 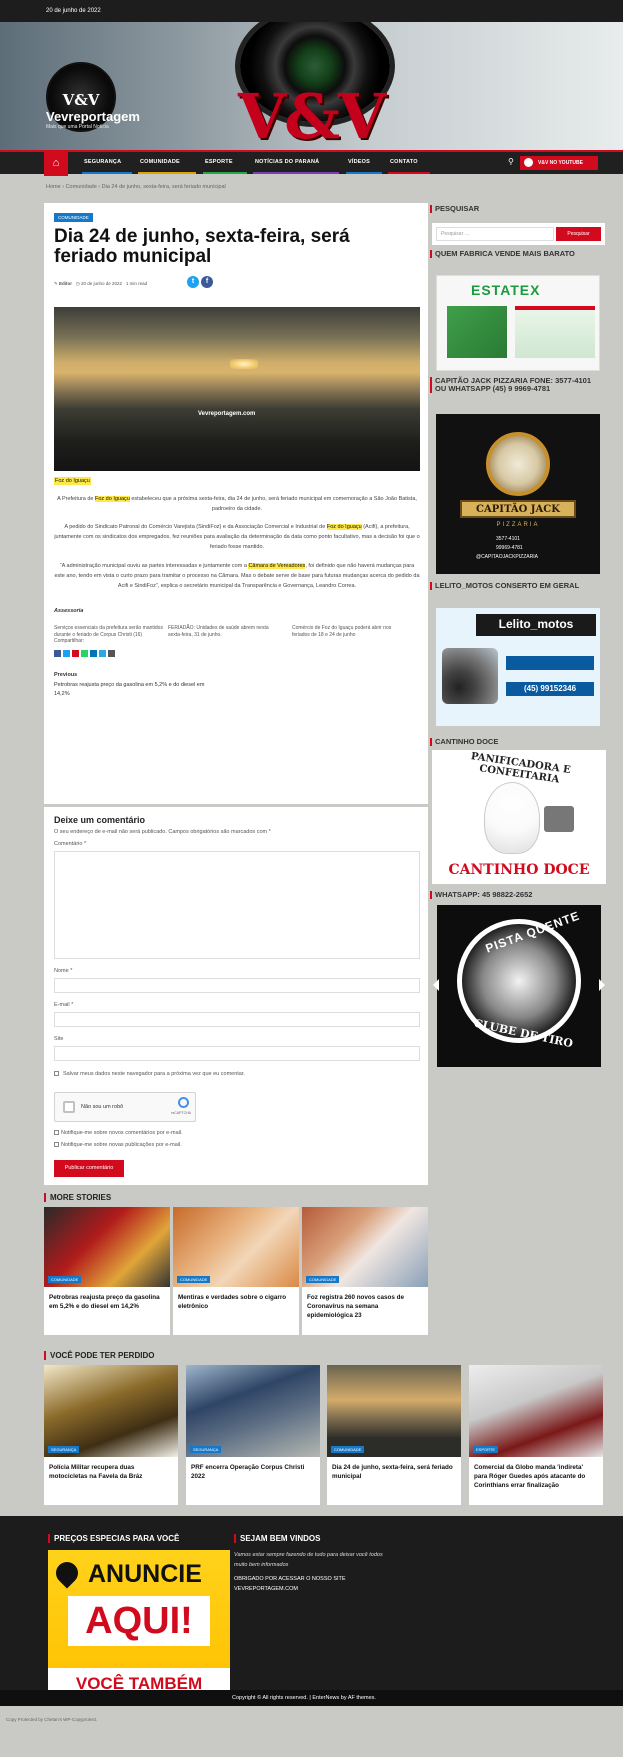 What do you see at coordinates (81, 100) in the screenshot?
I see `logo-text: V&V` at bounding box center [81, 100].